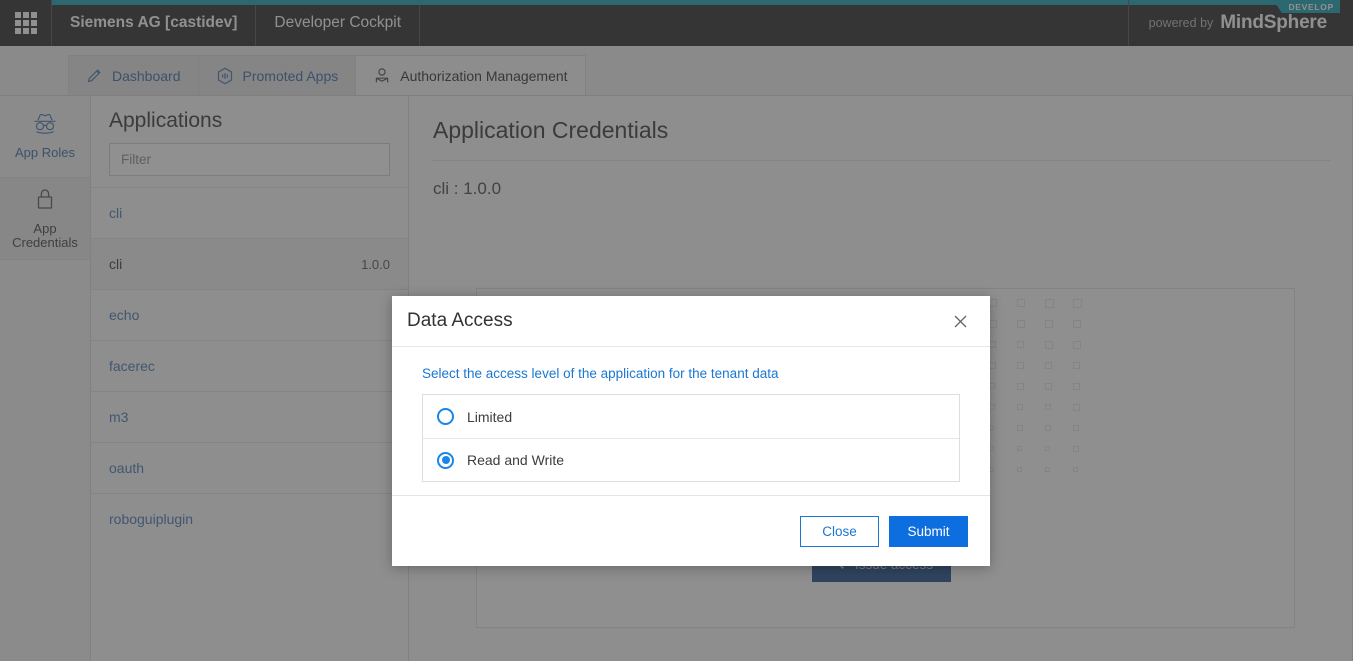  What do you see at coordinates (928, 531) in the screenshot?
I see `submit-button: Submit` at bounding box center [928, 531].